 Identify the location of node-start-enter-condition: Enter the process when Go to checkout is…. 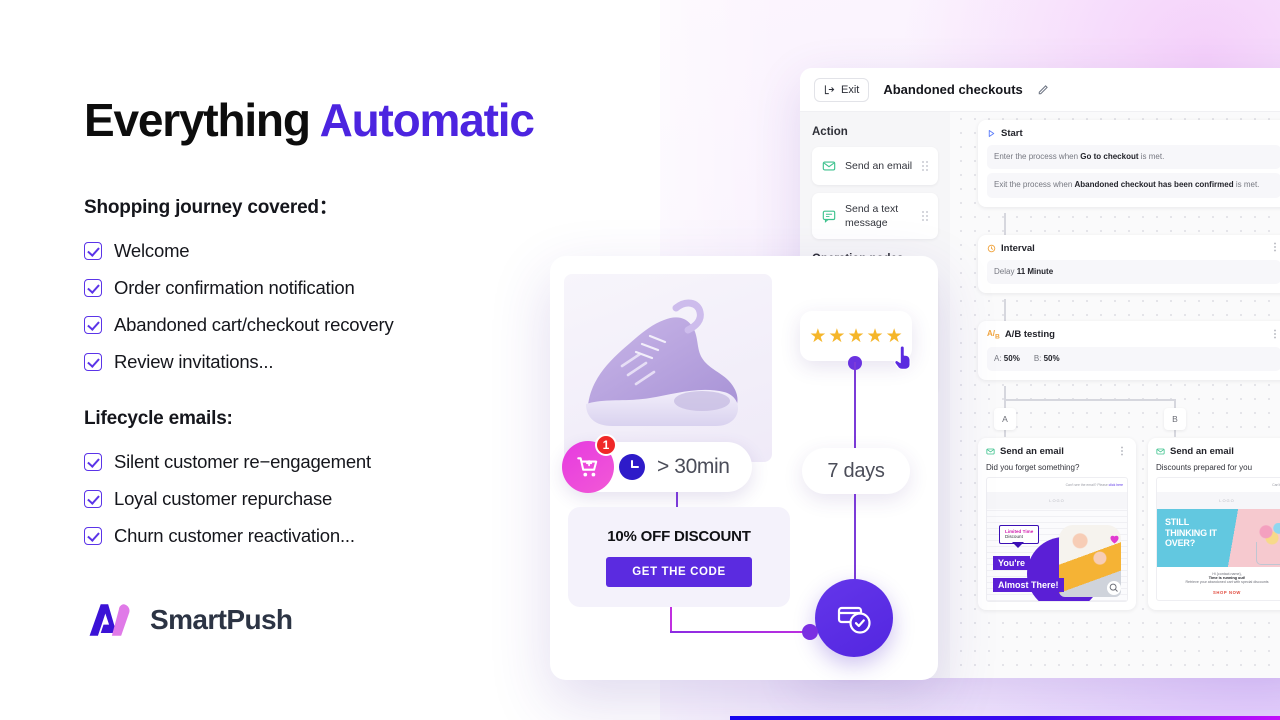
(1133, 157).